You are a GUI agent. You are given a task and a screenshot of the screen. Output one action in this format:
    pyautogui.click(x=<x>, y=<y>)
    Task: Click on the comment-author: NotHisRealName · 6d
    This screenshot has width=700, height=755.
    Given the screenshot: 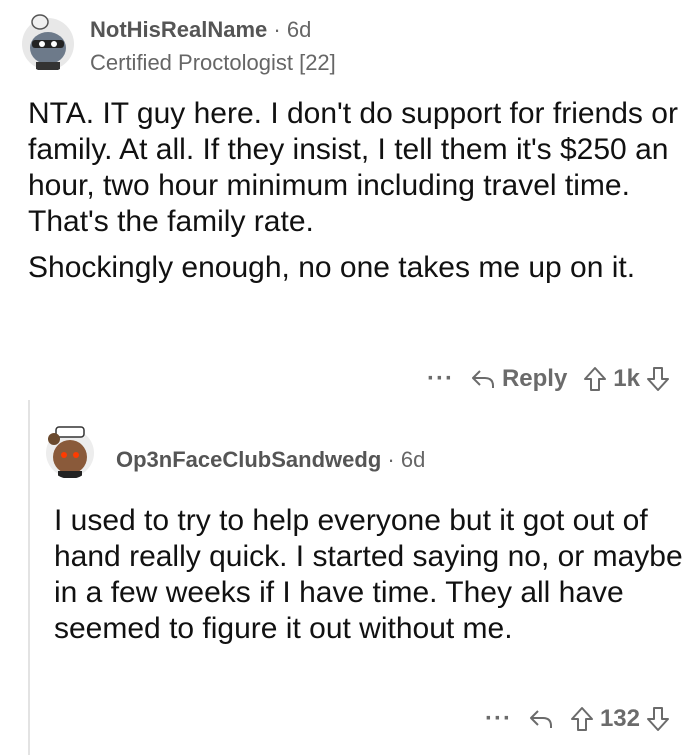 What is the action you would take?
    pyautogui.click(x=200, y=30)
    